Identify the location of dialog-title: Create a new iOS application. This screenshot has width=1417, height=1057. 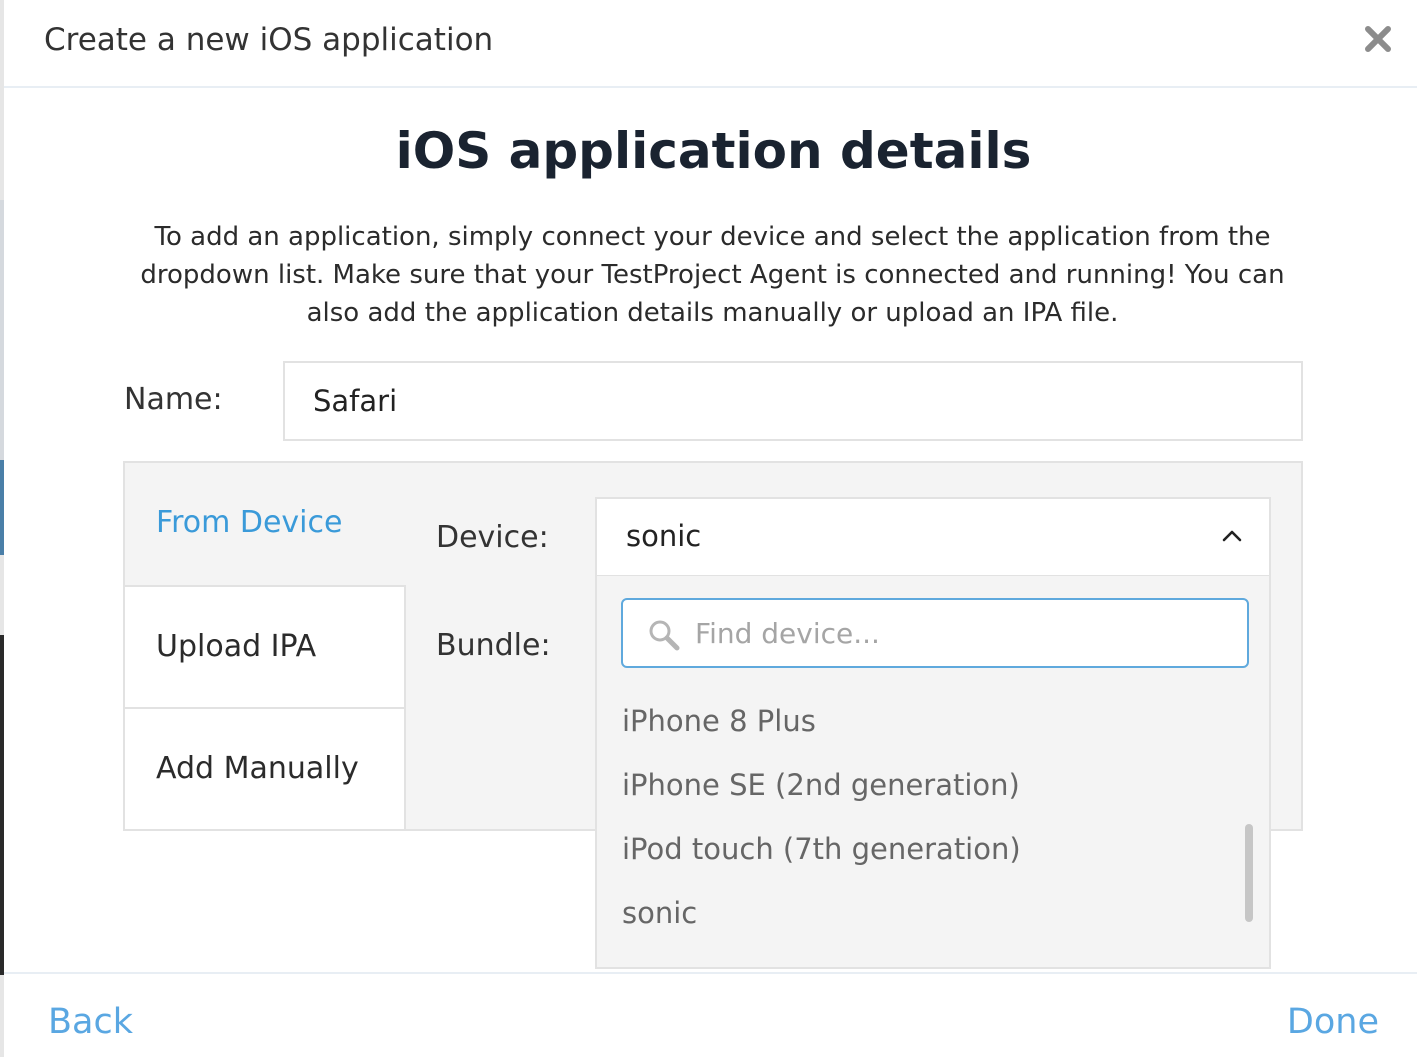
(269, 40).